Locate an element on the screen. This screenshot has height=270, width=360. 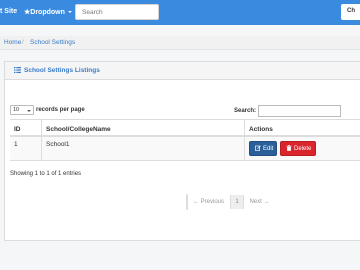
records-per-page-label: records per page is located at coordinates (60, 110).